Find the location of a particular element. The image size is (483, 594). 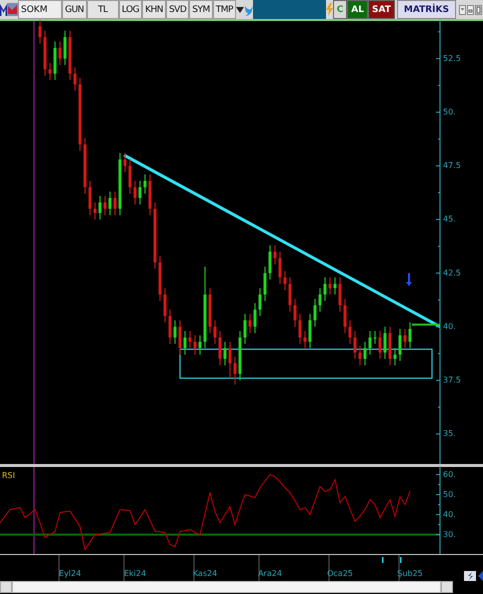

arrow-icon is located at coordinates (409, 279).